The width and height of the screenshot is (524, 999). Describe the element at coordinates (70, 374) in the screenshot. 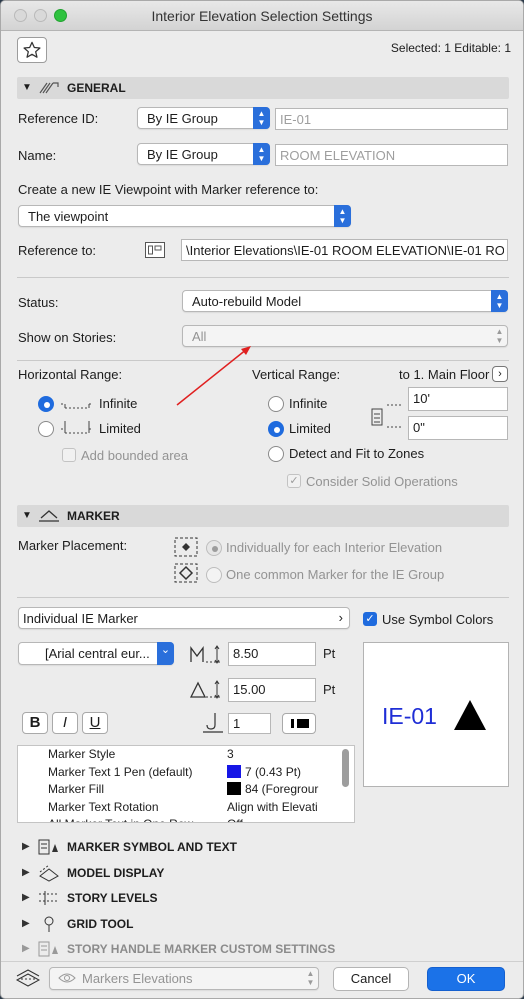

I see `horizontal-range-label: Horizontal Range:` at that location.